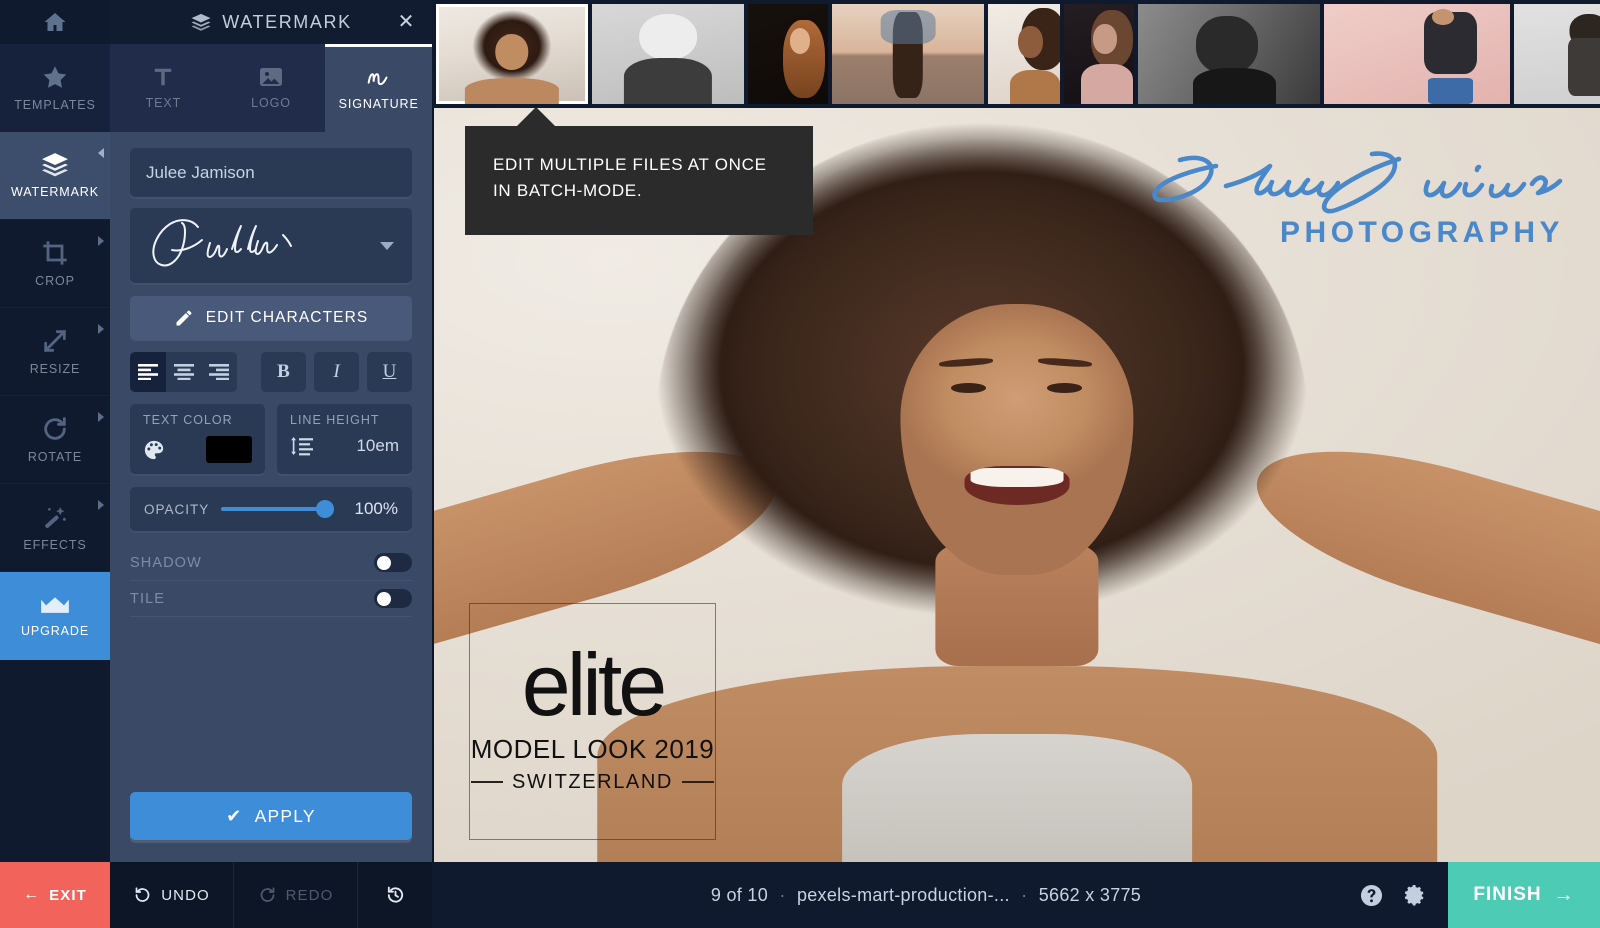 The width and height of the screenshot is (1600, 928). Describe the element at coordinates (55, 22) in the screenshot. I see `home-button` at that location.